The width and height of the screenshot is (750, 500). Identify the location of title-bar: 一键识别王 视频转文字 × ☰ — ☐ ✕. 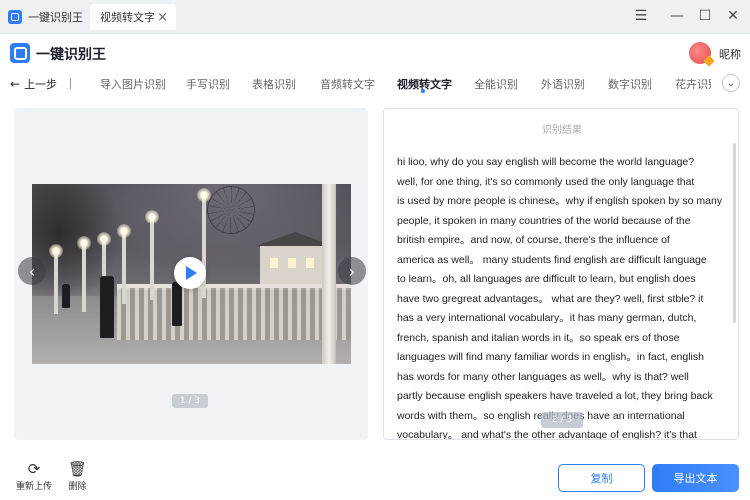
(375, 17).